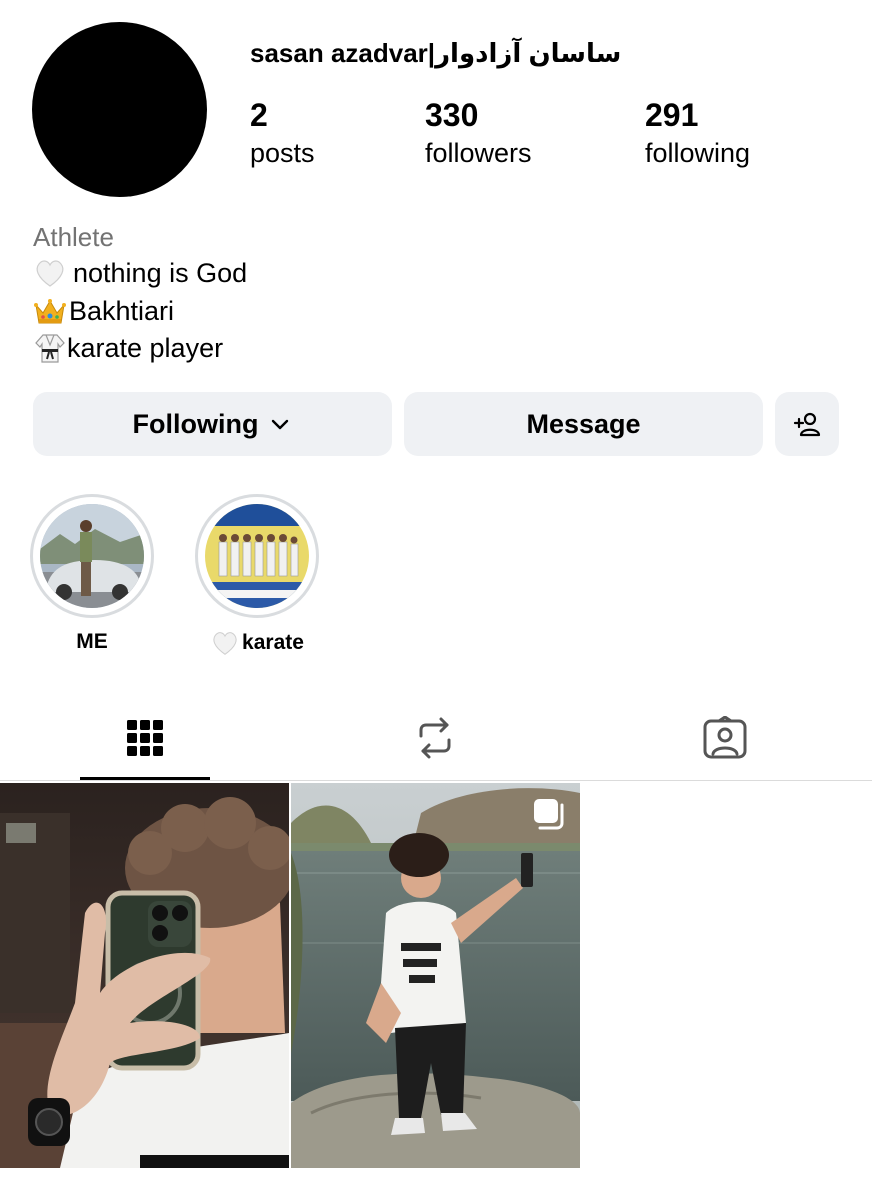  What do you see at coordinates (273, 642) in the screenshot?
I see `highlight-label: karate` at bounding box center [273, 642].